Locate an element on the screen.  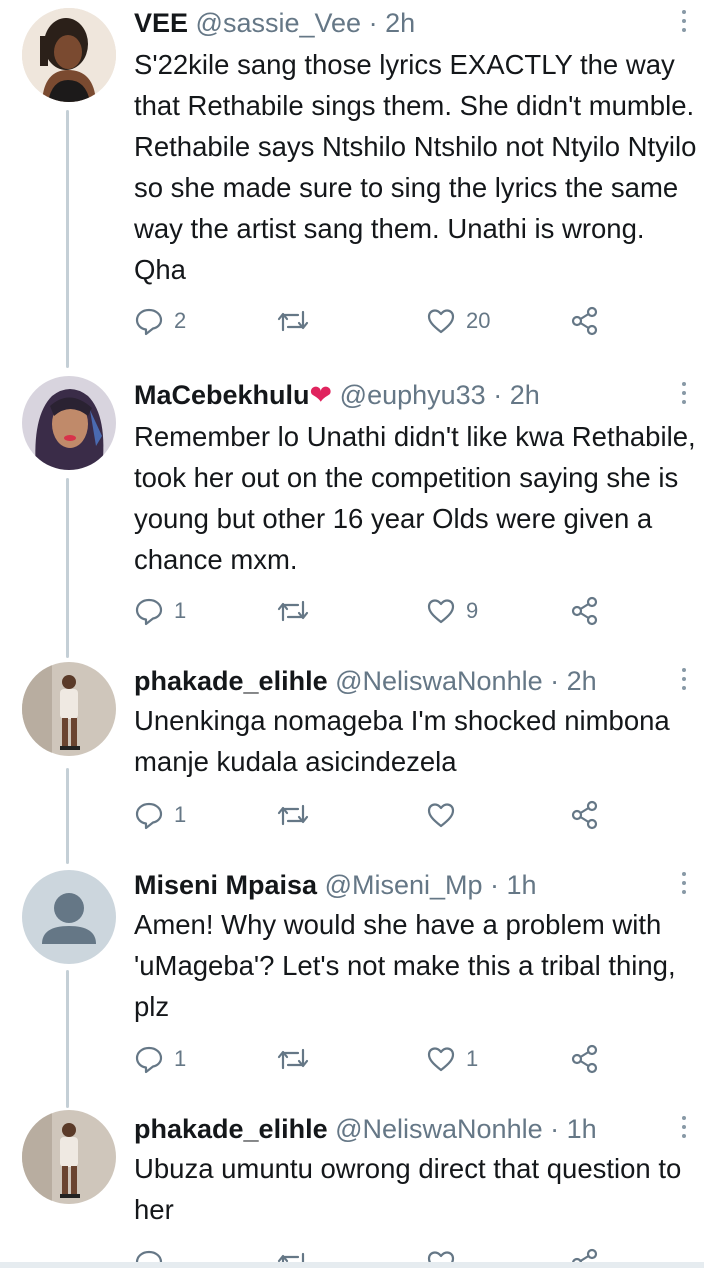
tweet-header: Miseni Mpaisa @Miseni_Mp · 1h is located at coordinates (335, 885).